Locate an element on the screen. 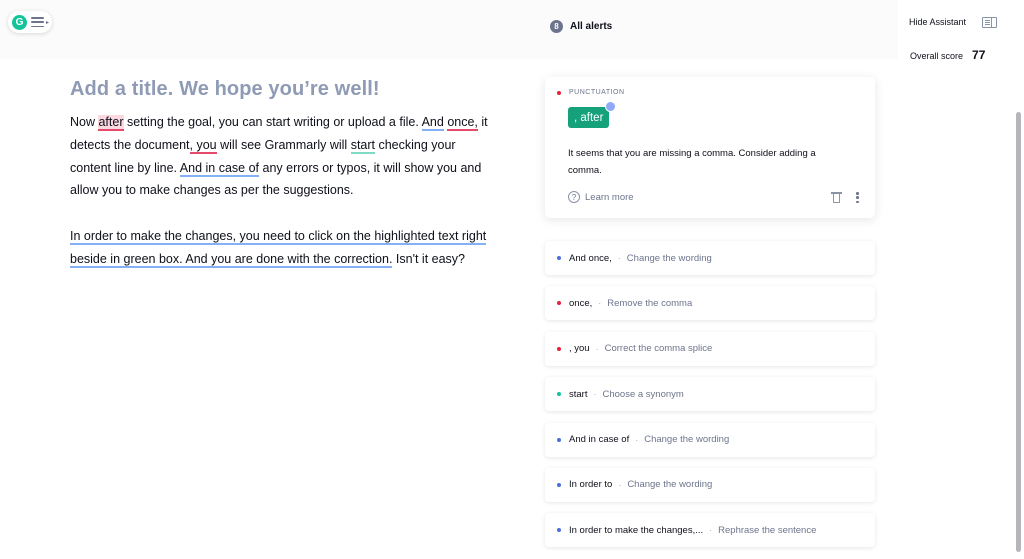 Image resolution: width=1024 pixels, height=559 pixels. alert-action: Remove the comma is located at coordinates (650, 303).